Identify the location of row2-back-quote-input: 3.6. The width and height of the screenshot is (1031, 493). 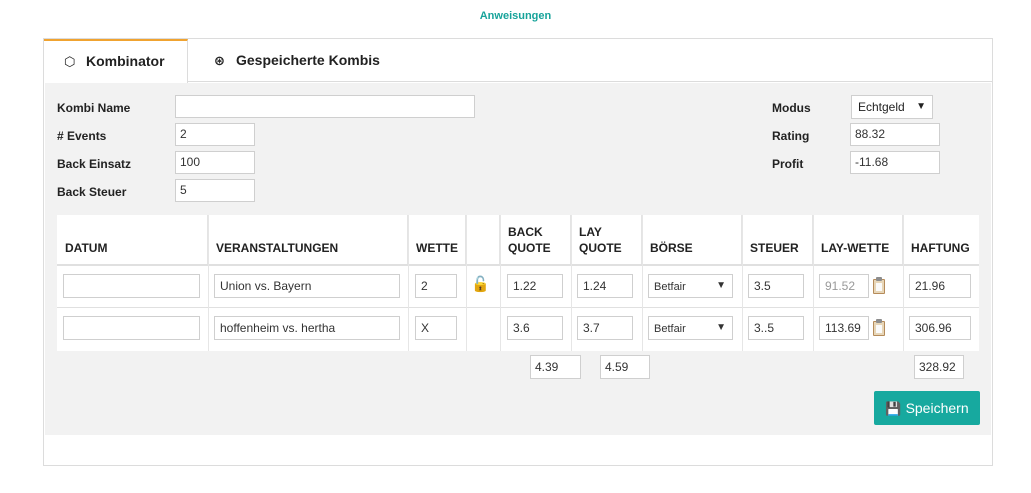
(535, 328).